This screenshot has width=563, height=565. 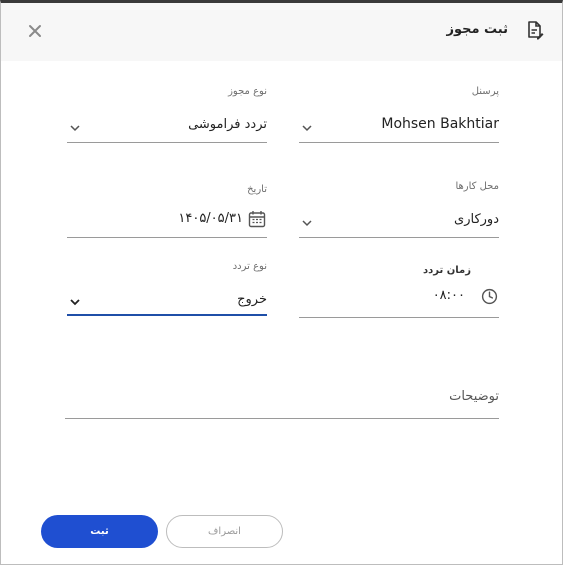 What do you see at coordinates (167, 142) in the screenshot?
I see `permit-type-underline` at bounding box center [167, 142].